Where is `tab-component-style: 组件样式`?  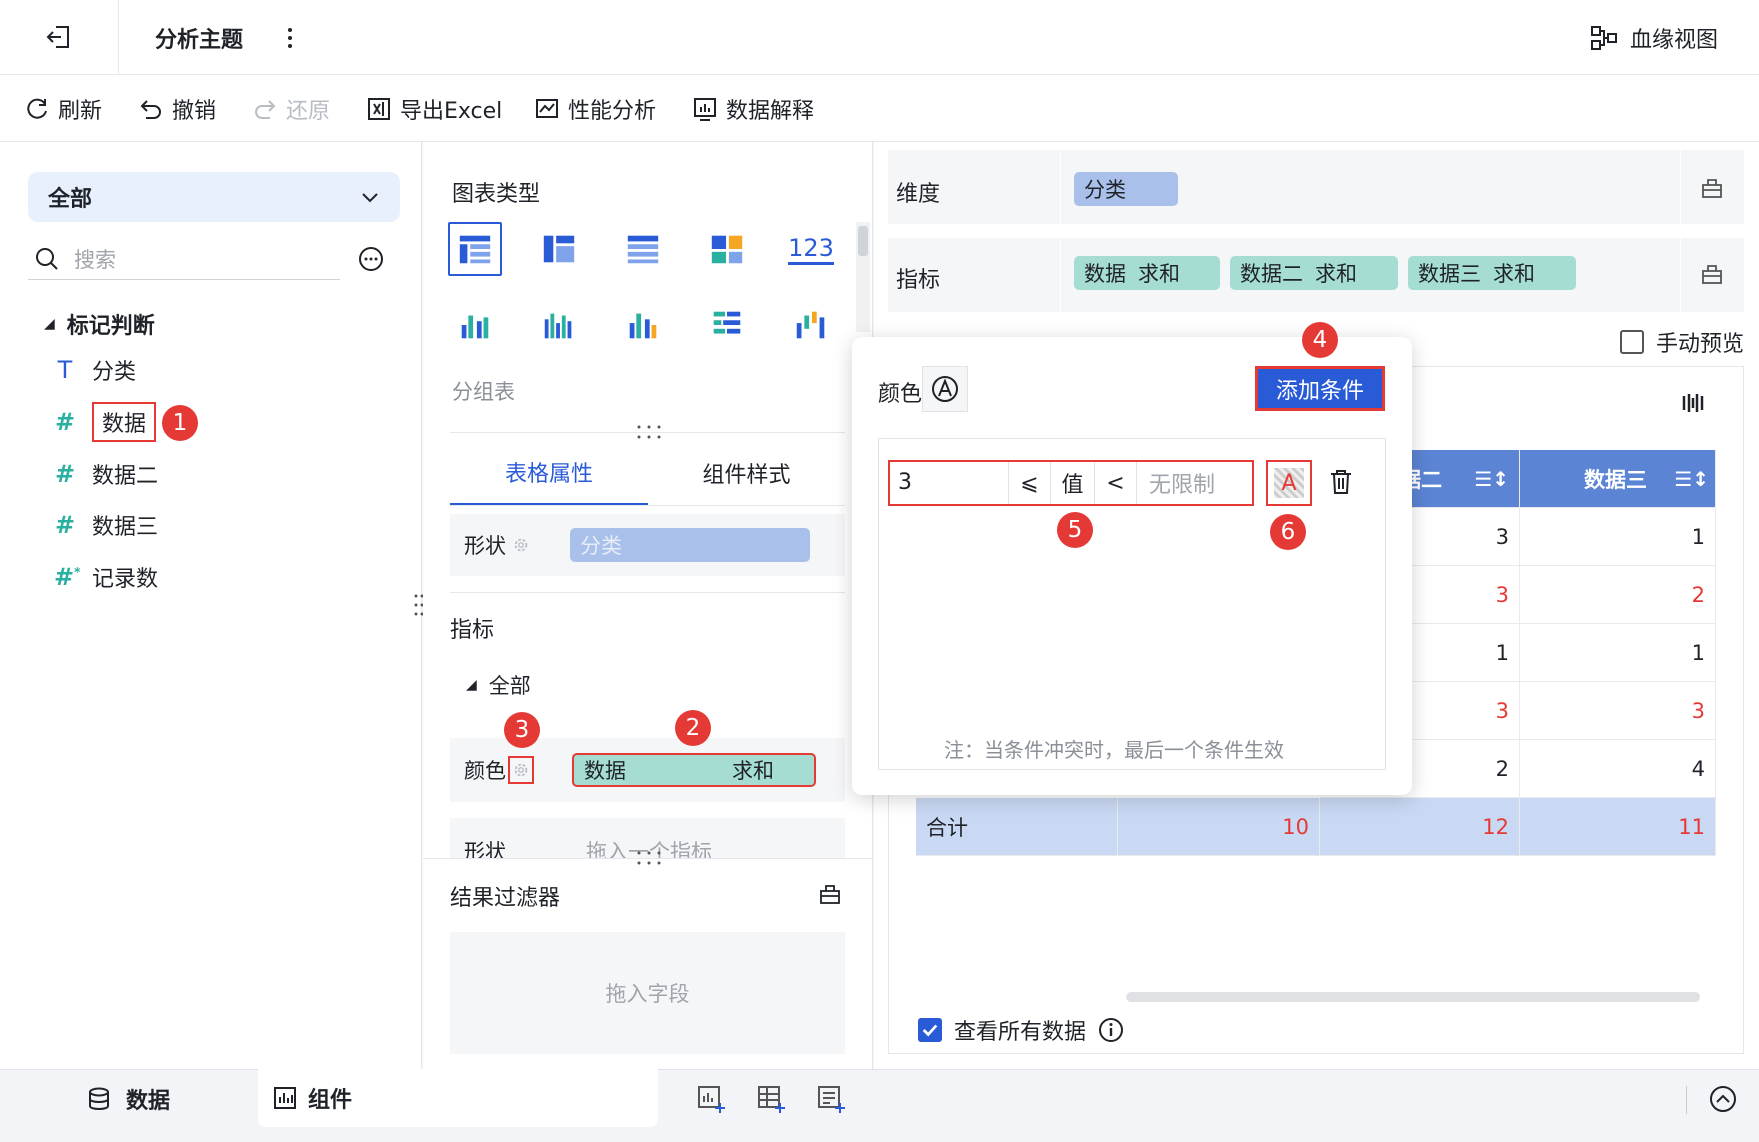 tab-component-style: 组件样式 is located at coordinates (746, 473).